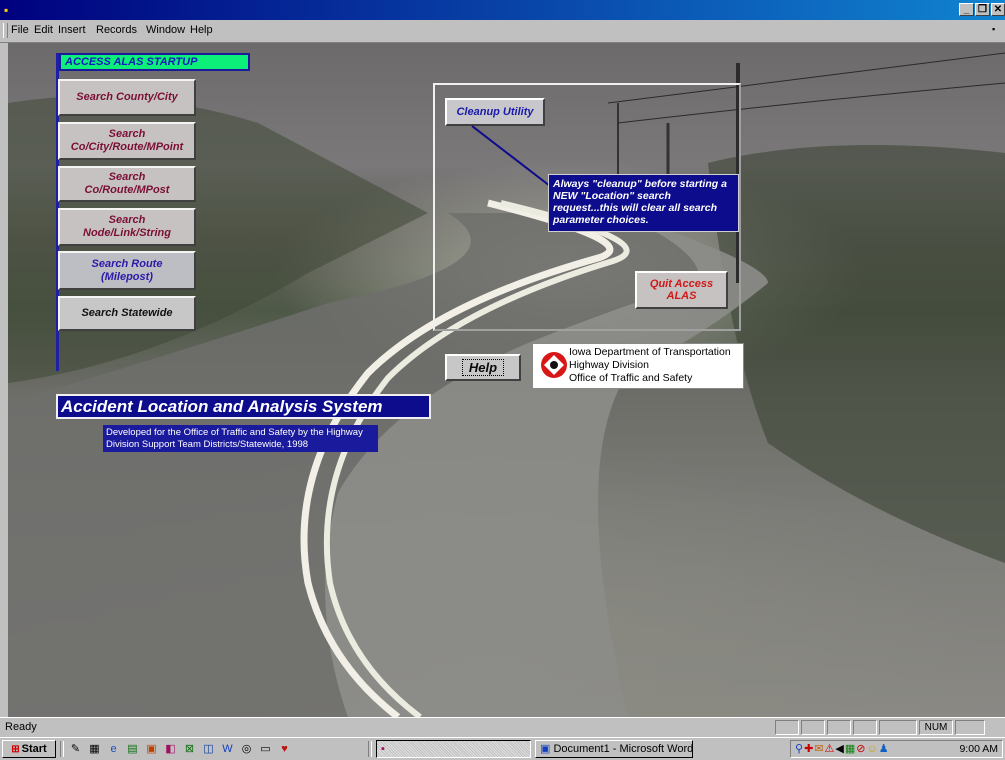 The image size is (1005, 760). I want to click on desktop-icon: ▭, so click(265, 749).